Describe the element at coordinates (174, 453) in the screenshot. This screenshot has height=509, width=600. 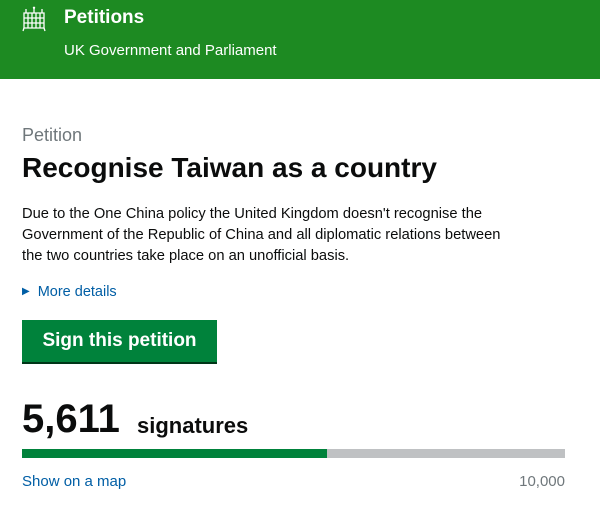
I see `signature-progress-fill` at that location.